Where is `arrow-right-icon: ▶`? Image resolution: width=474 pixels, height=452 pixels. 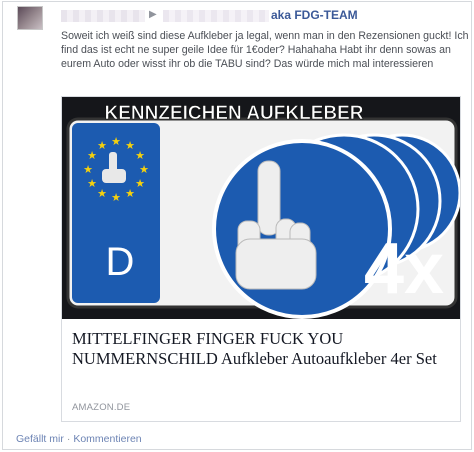
arrow-right-icon: ▶ is located at coordinates (153, 14).